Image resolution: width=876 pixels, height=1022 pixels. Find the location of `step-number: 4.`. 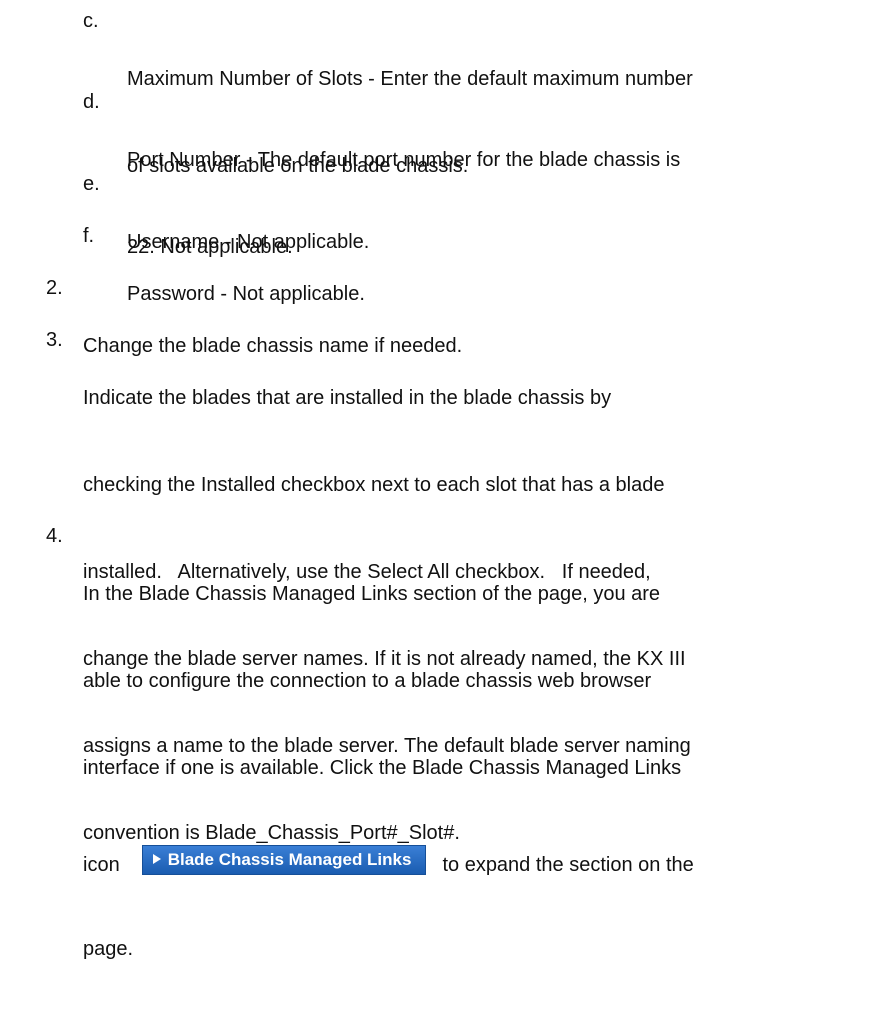

step-number: 4. is located at coordinates (54, 536).